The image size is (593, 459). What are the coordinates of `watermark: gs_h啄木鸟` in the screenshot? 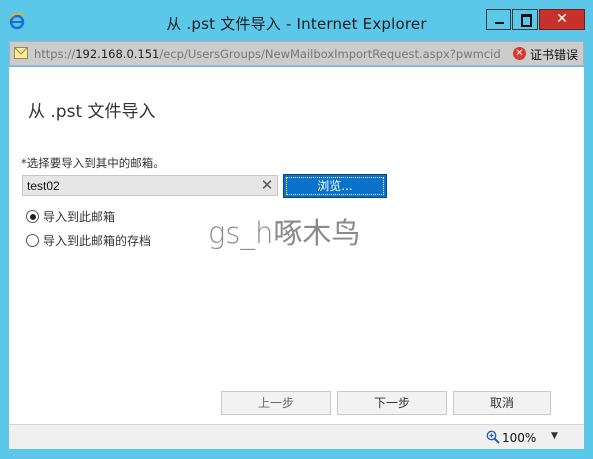 It's located at (284, 233).